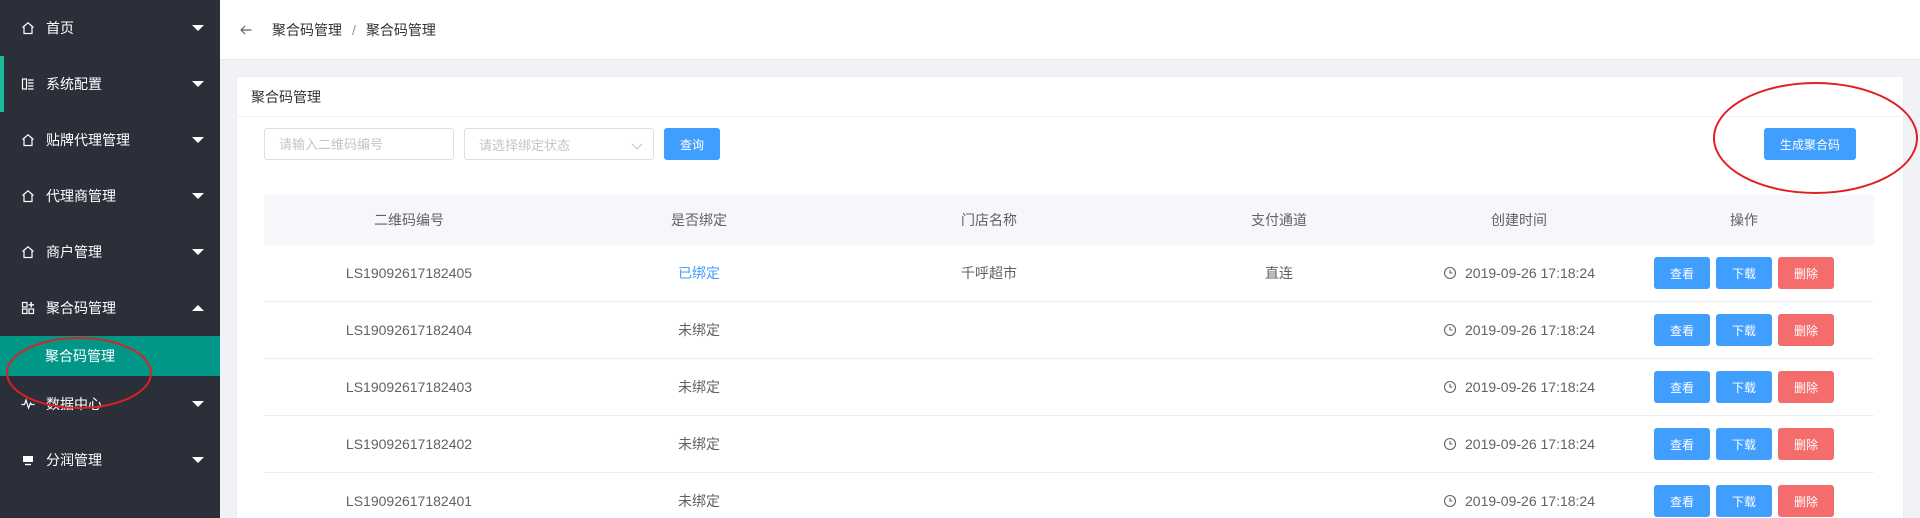 Image resolution: width=1920 pixels, height=518 pixels. Describe the element at coordinates (989, 273) in the screenshot. I see `store-name: 千呼超市` at that location.